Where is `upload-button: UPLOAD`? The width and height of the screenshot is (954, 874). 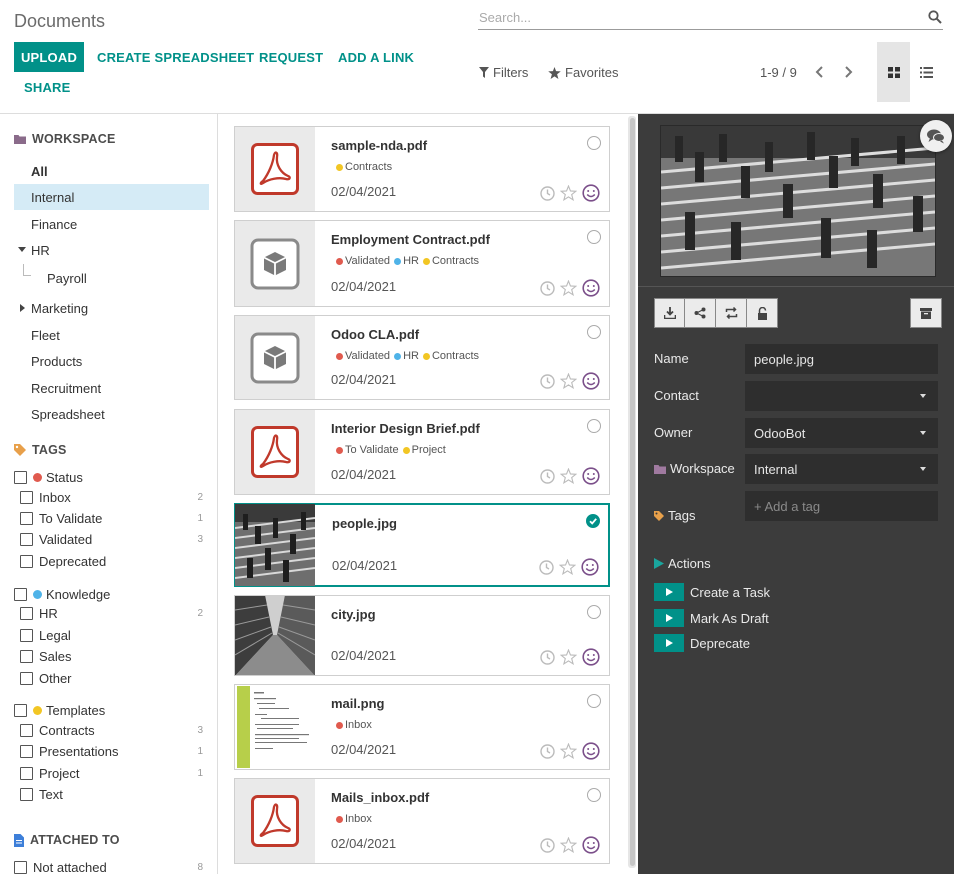 upload-button: UPLOAD is located at coordinates (49, 57).